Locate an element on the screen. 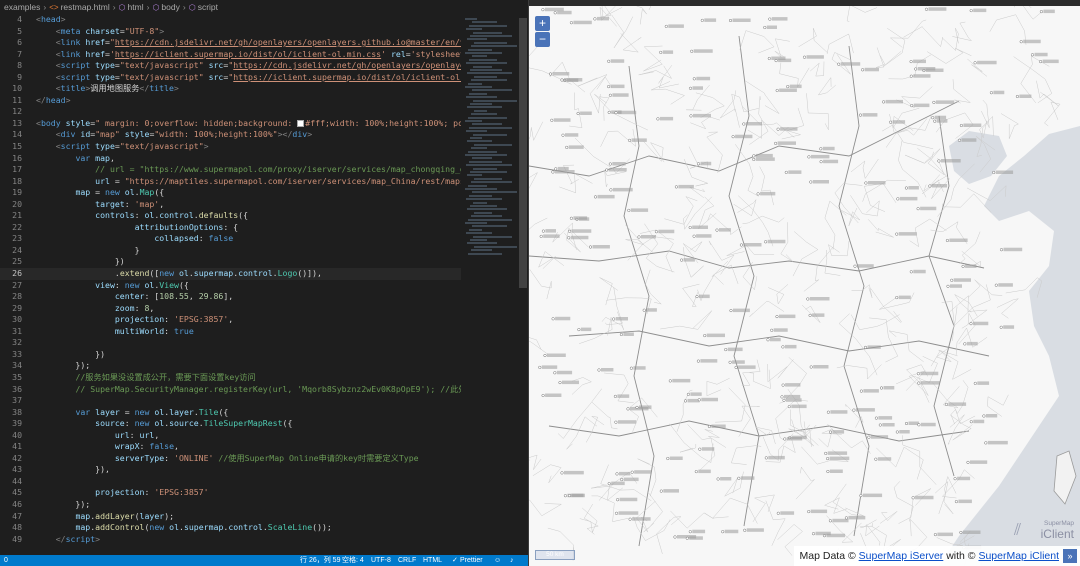 The image size is (1080, 566). code-line: 25 }) is located at coordinates (259, 262).